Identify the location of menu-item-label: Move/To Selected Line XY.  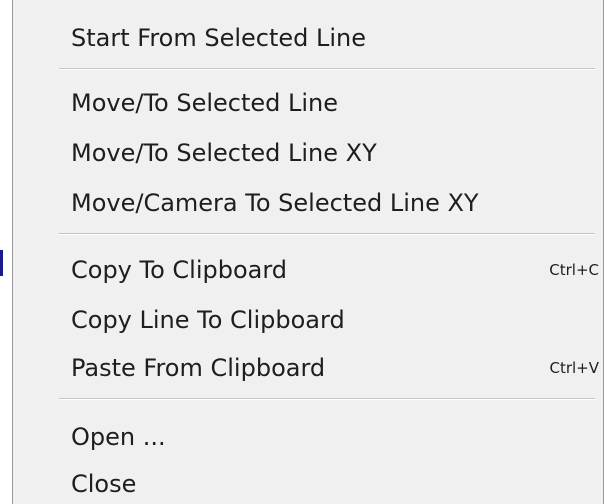
(224, 153).